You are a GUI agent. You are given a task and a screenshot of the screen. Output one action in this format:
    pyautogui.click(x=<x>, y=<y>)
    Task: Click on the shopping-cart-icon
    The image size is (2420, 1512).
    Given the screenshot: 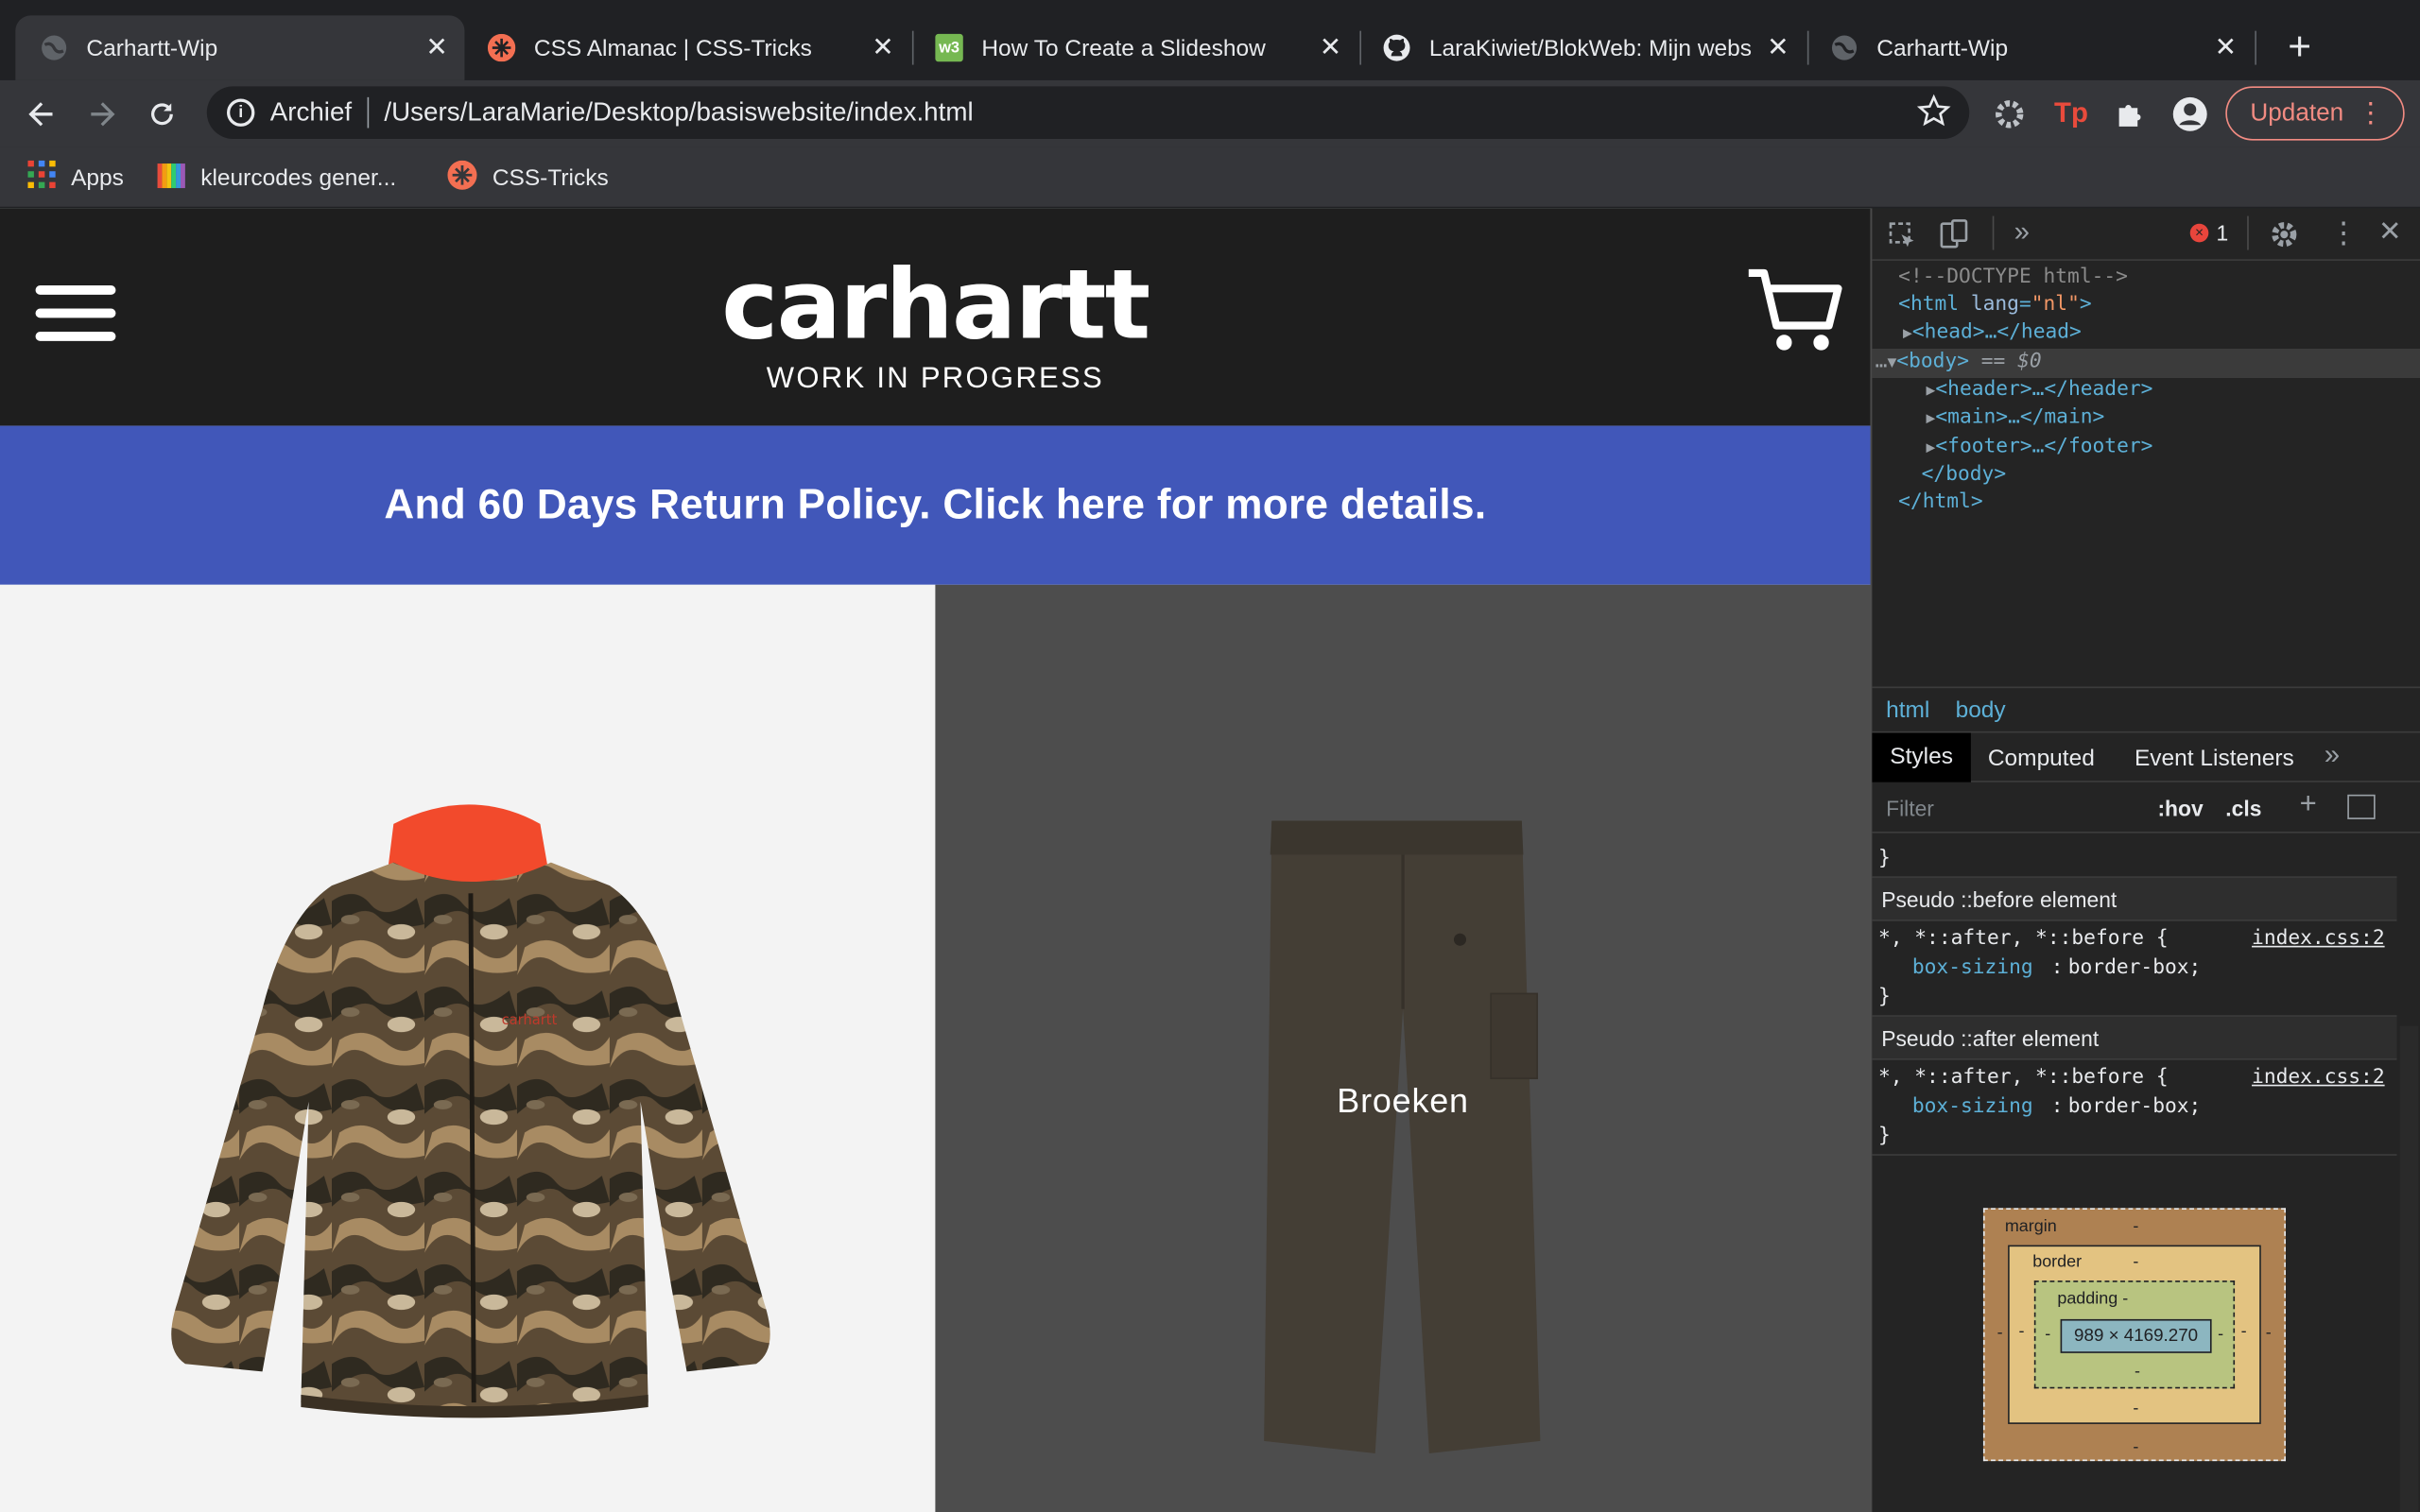 What is the action you would take?
    pyautogui.click(x=1793, y=315)
    